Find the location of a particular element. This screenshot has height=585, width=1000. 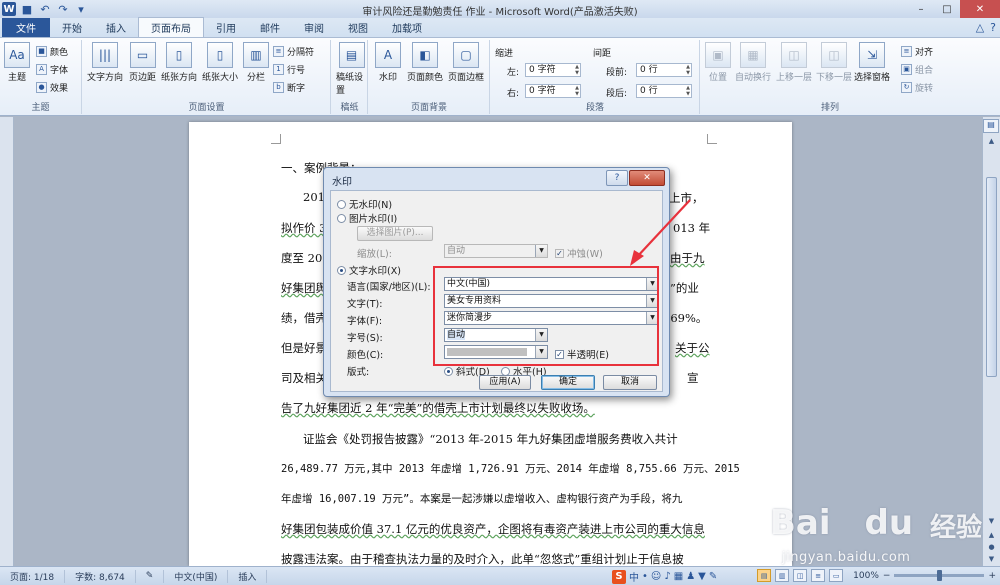

page-borders-button: ▢ 页面边框 is located at coordinates (466, 62).